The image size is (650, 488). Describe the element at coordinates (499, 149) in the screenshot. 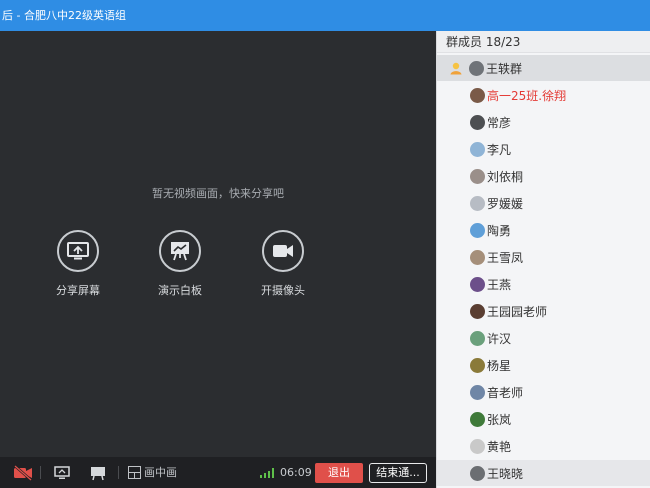

I see `member-name: 李凡` at that location.